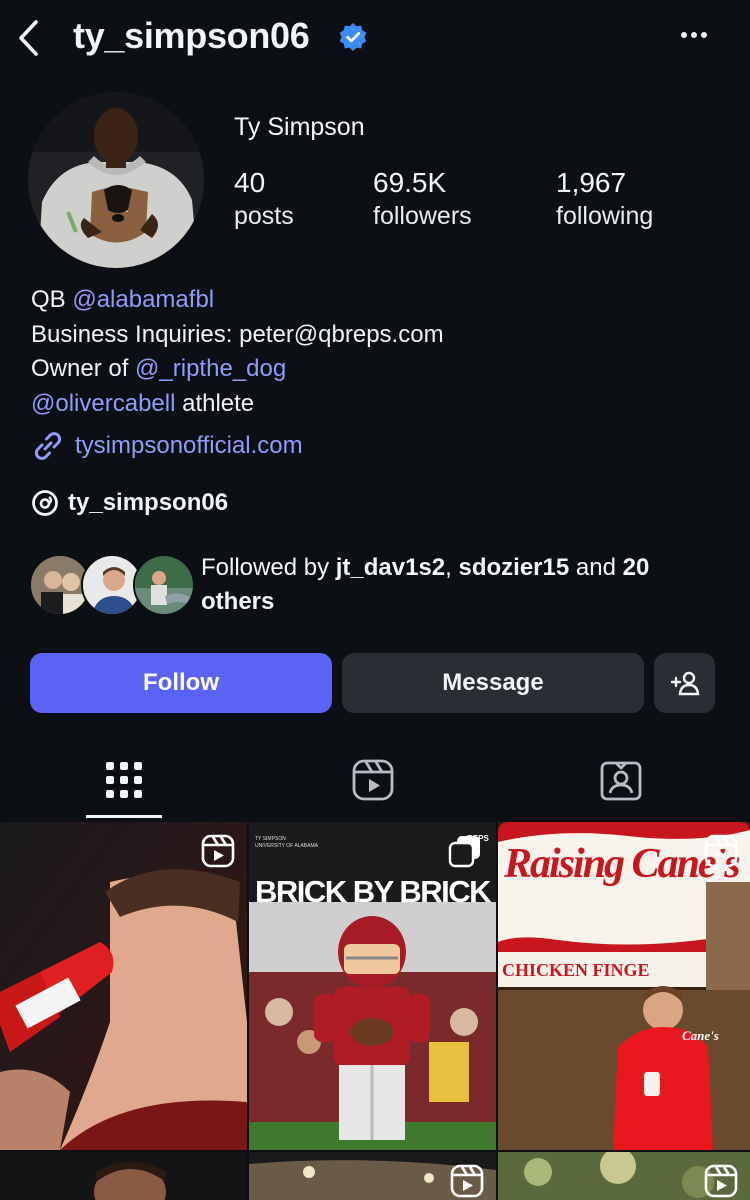 The image size is (750, 1200). Describe the element at coordinates (493, 683) in the screenshot. I see `message-button: Message` at that location.